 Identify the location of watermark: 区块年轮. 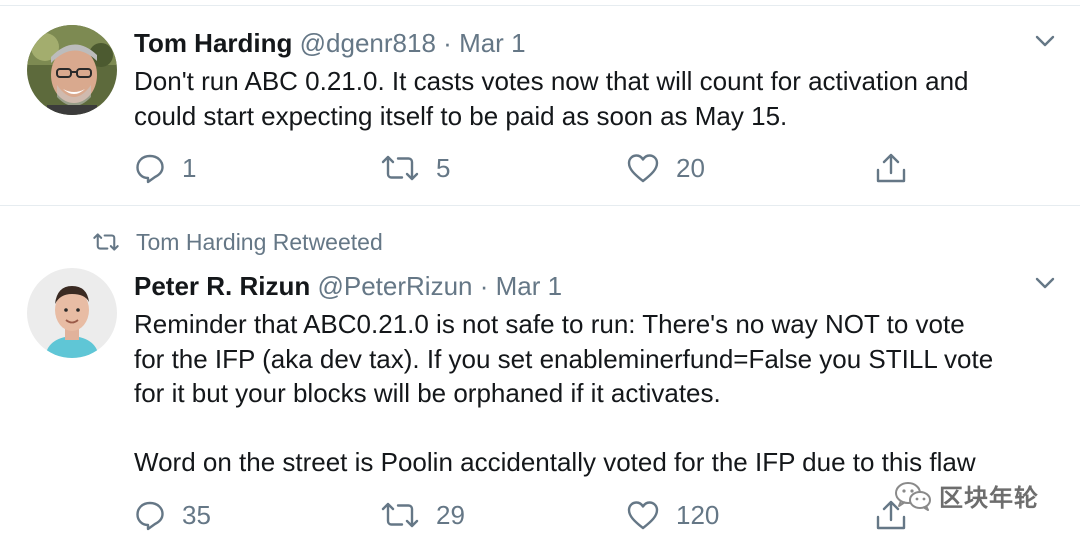
(966, 495).